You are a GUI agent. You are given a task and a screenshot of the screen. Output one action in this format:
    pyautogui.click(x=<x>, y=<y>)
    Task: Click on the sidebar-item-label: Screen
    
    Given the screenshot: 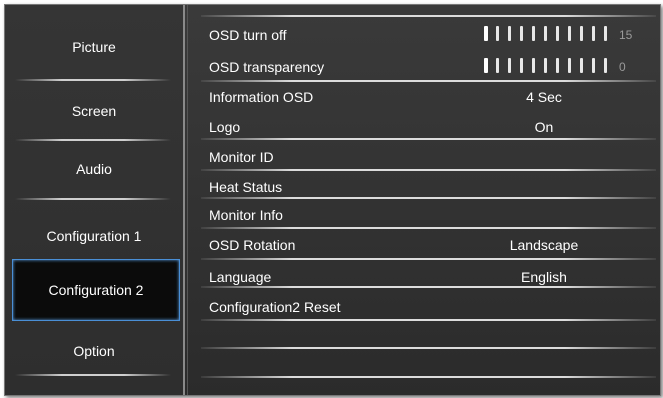 What is the action you would take?
    pyautogui.click(x=94, y=111)
    